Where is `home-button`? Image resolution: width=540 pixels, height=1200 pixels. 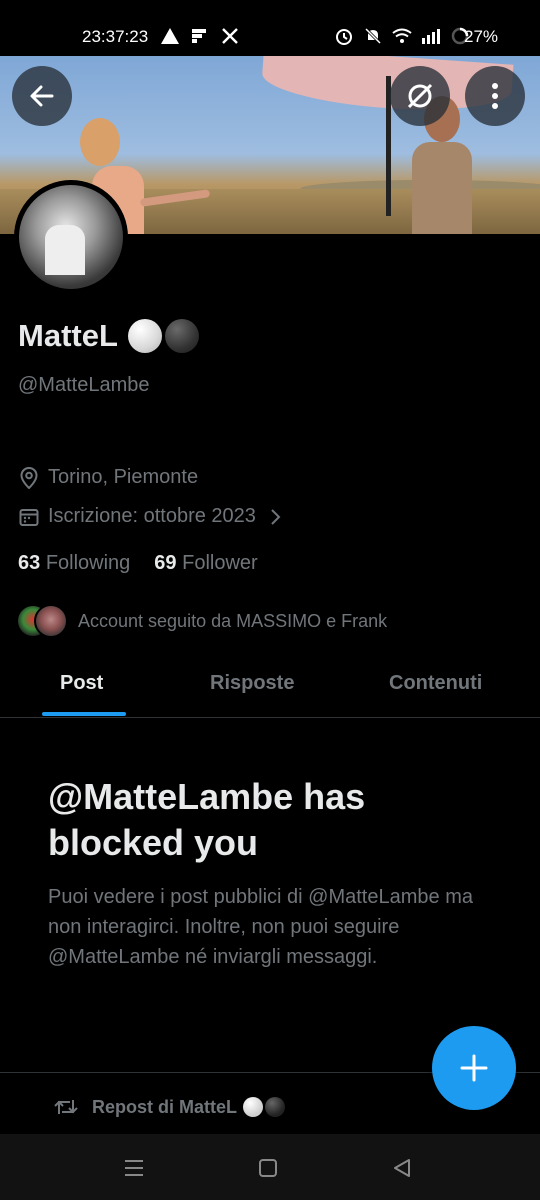
home-button is located at coordinates (268, 1168).